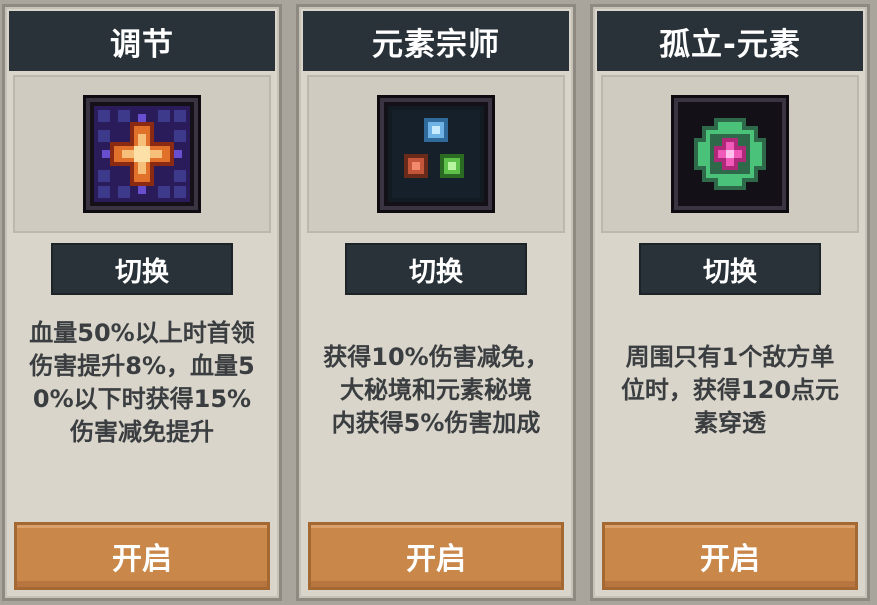  I want to click on card-title: 调节, so click(142, 41).